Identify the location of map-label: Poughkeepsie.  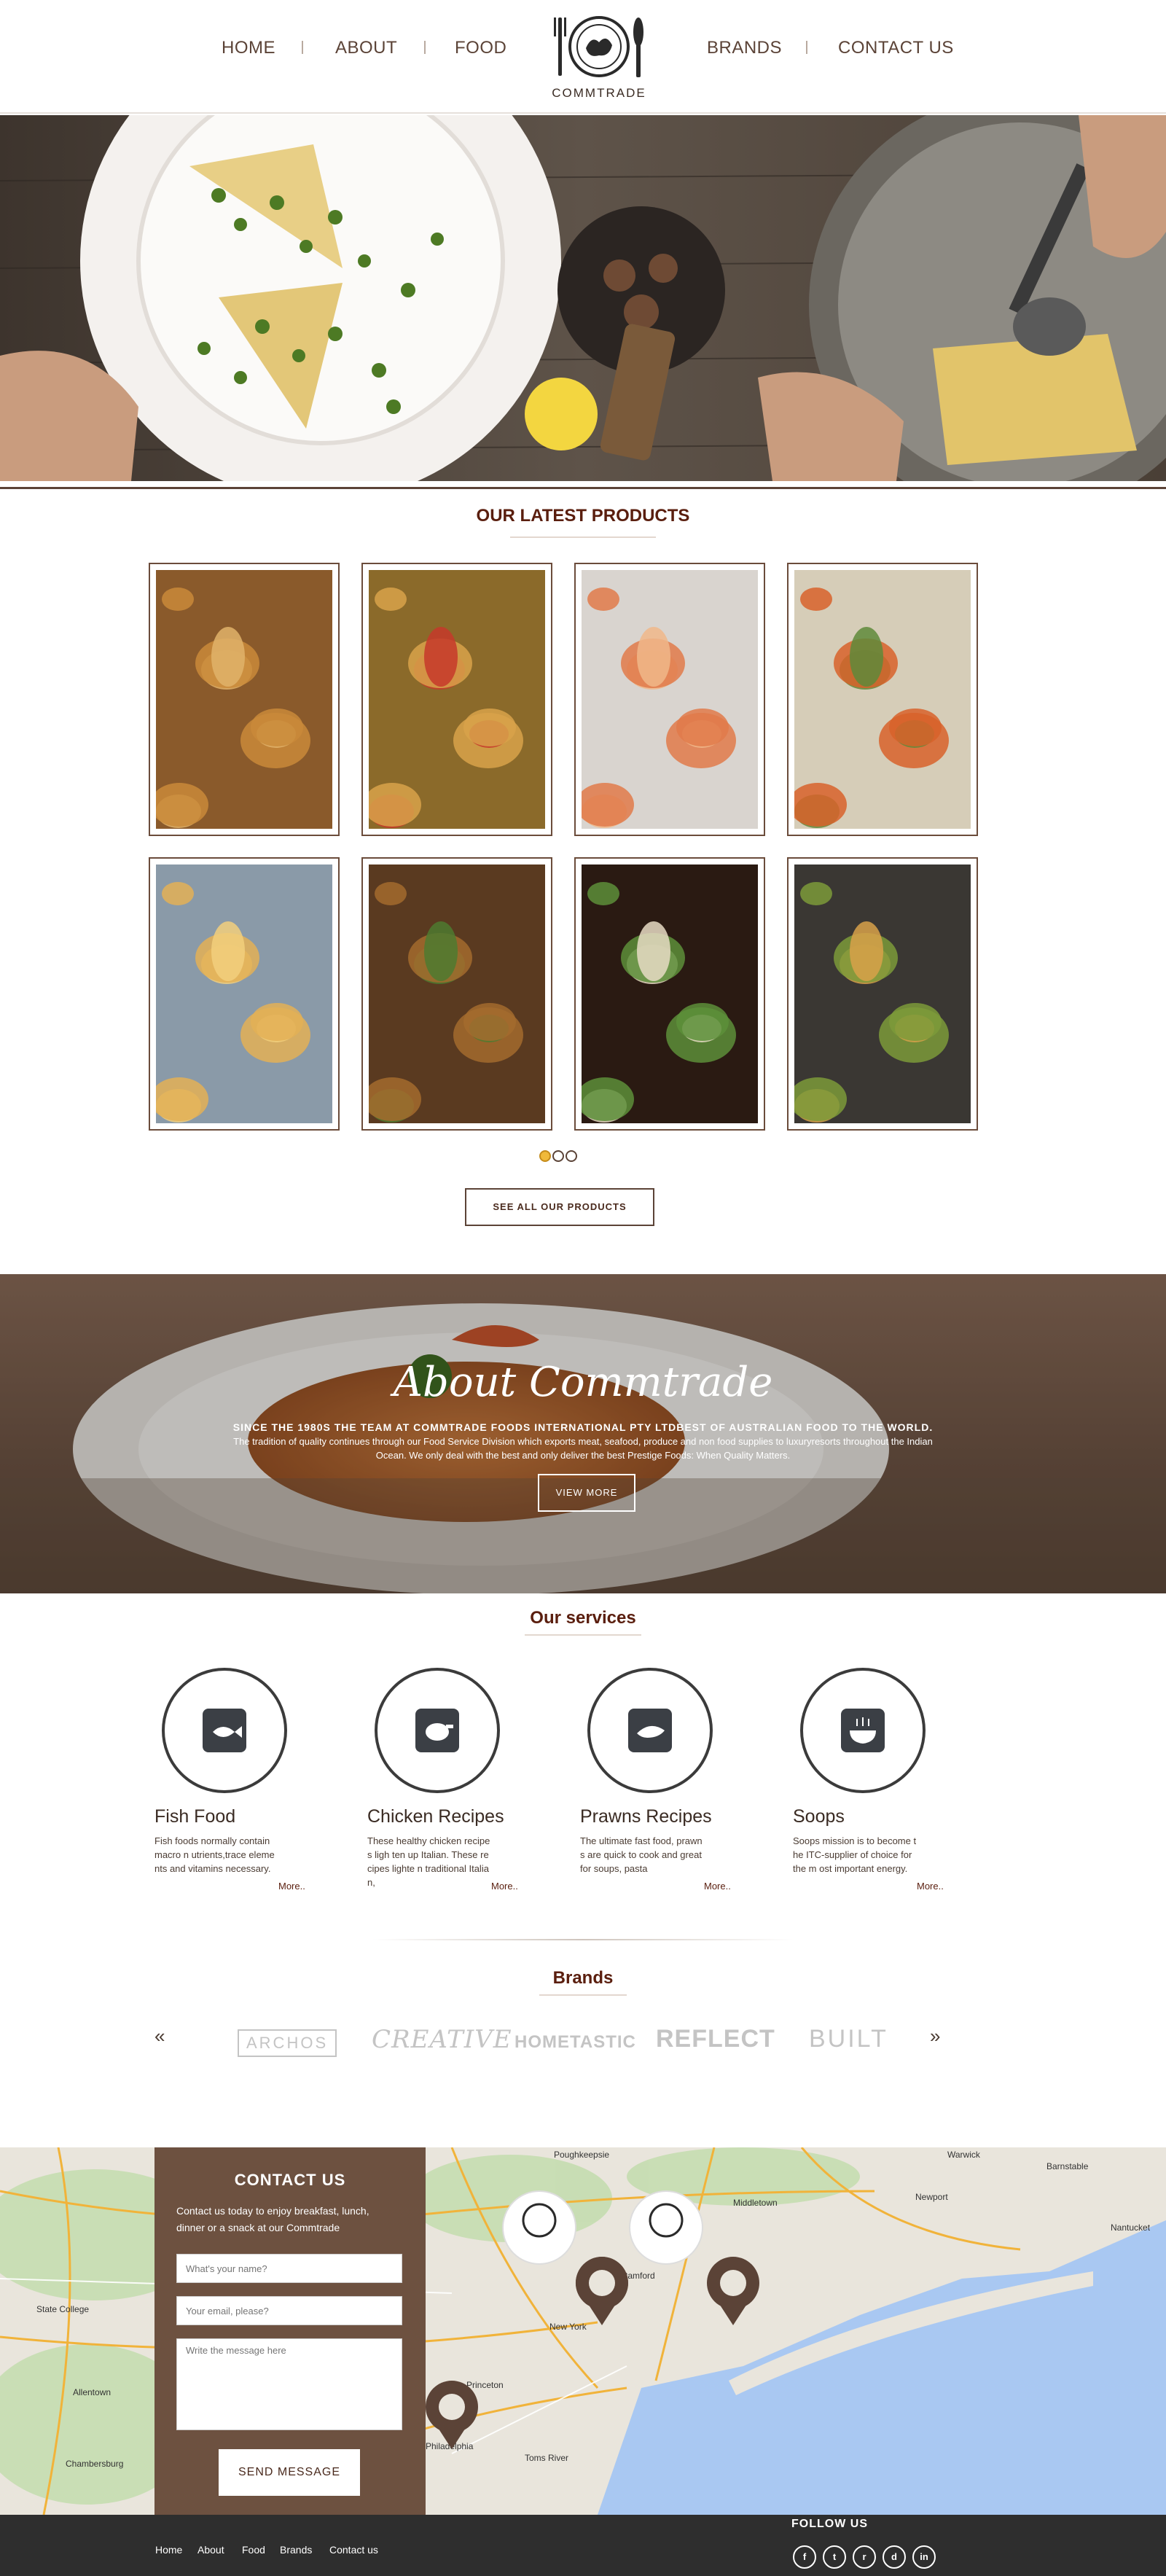
(581, 2155).